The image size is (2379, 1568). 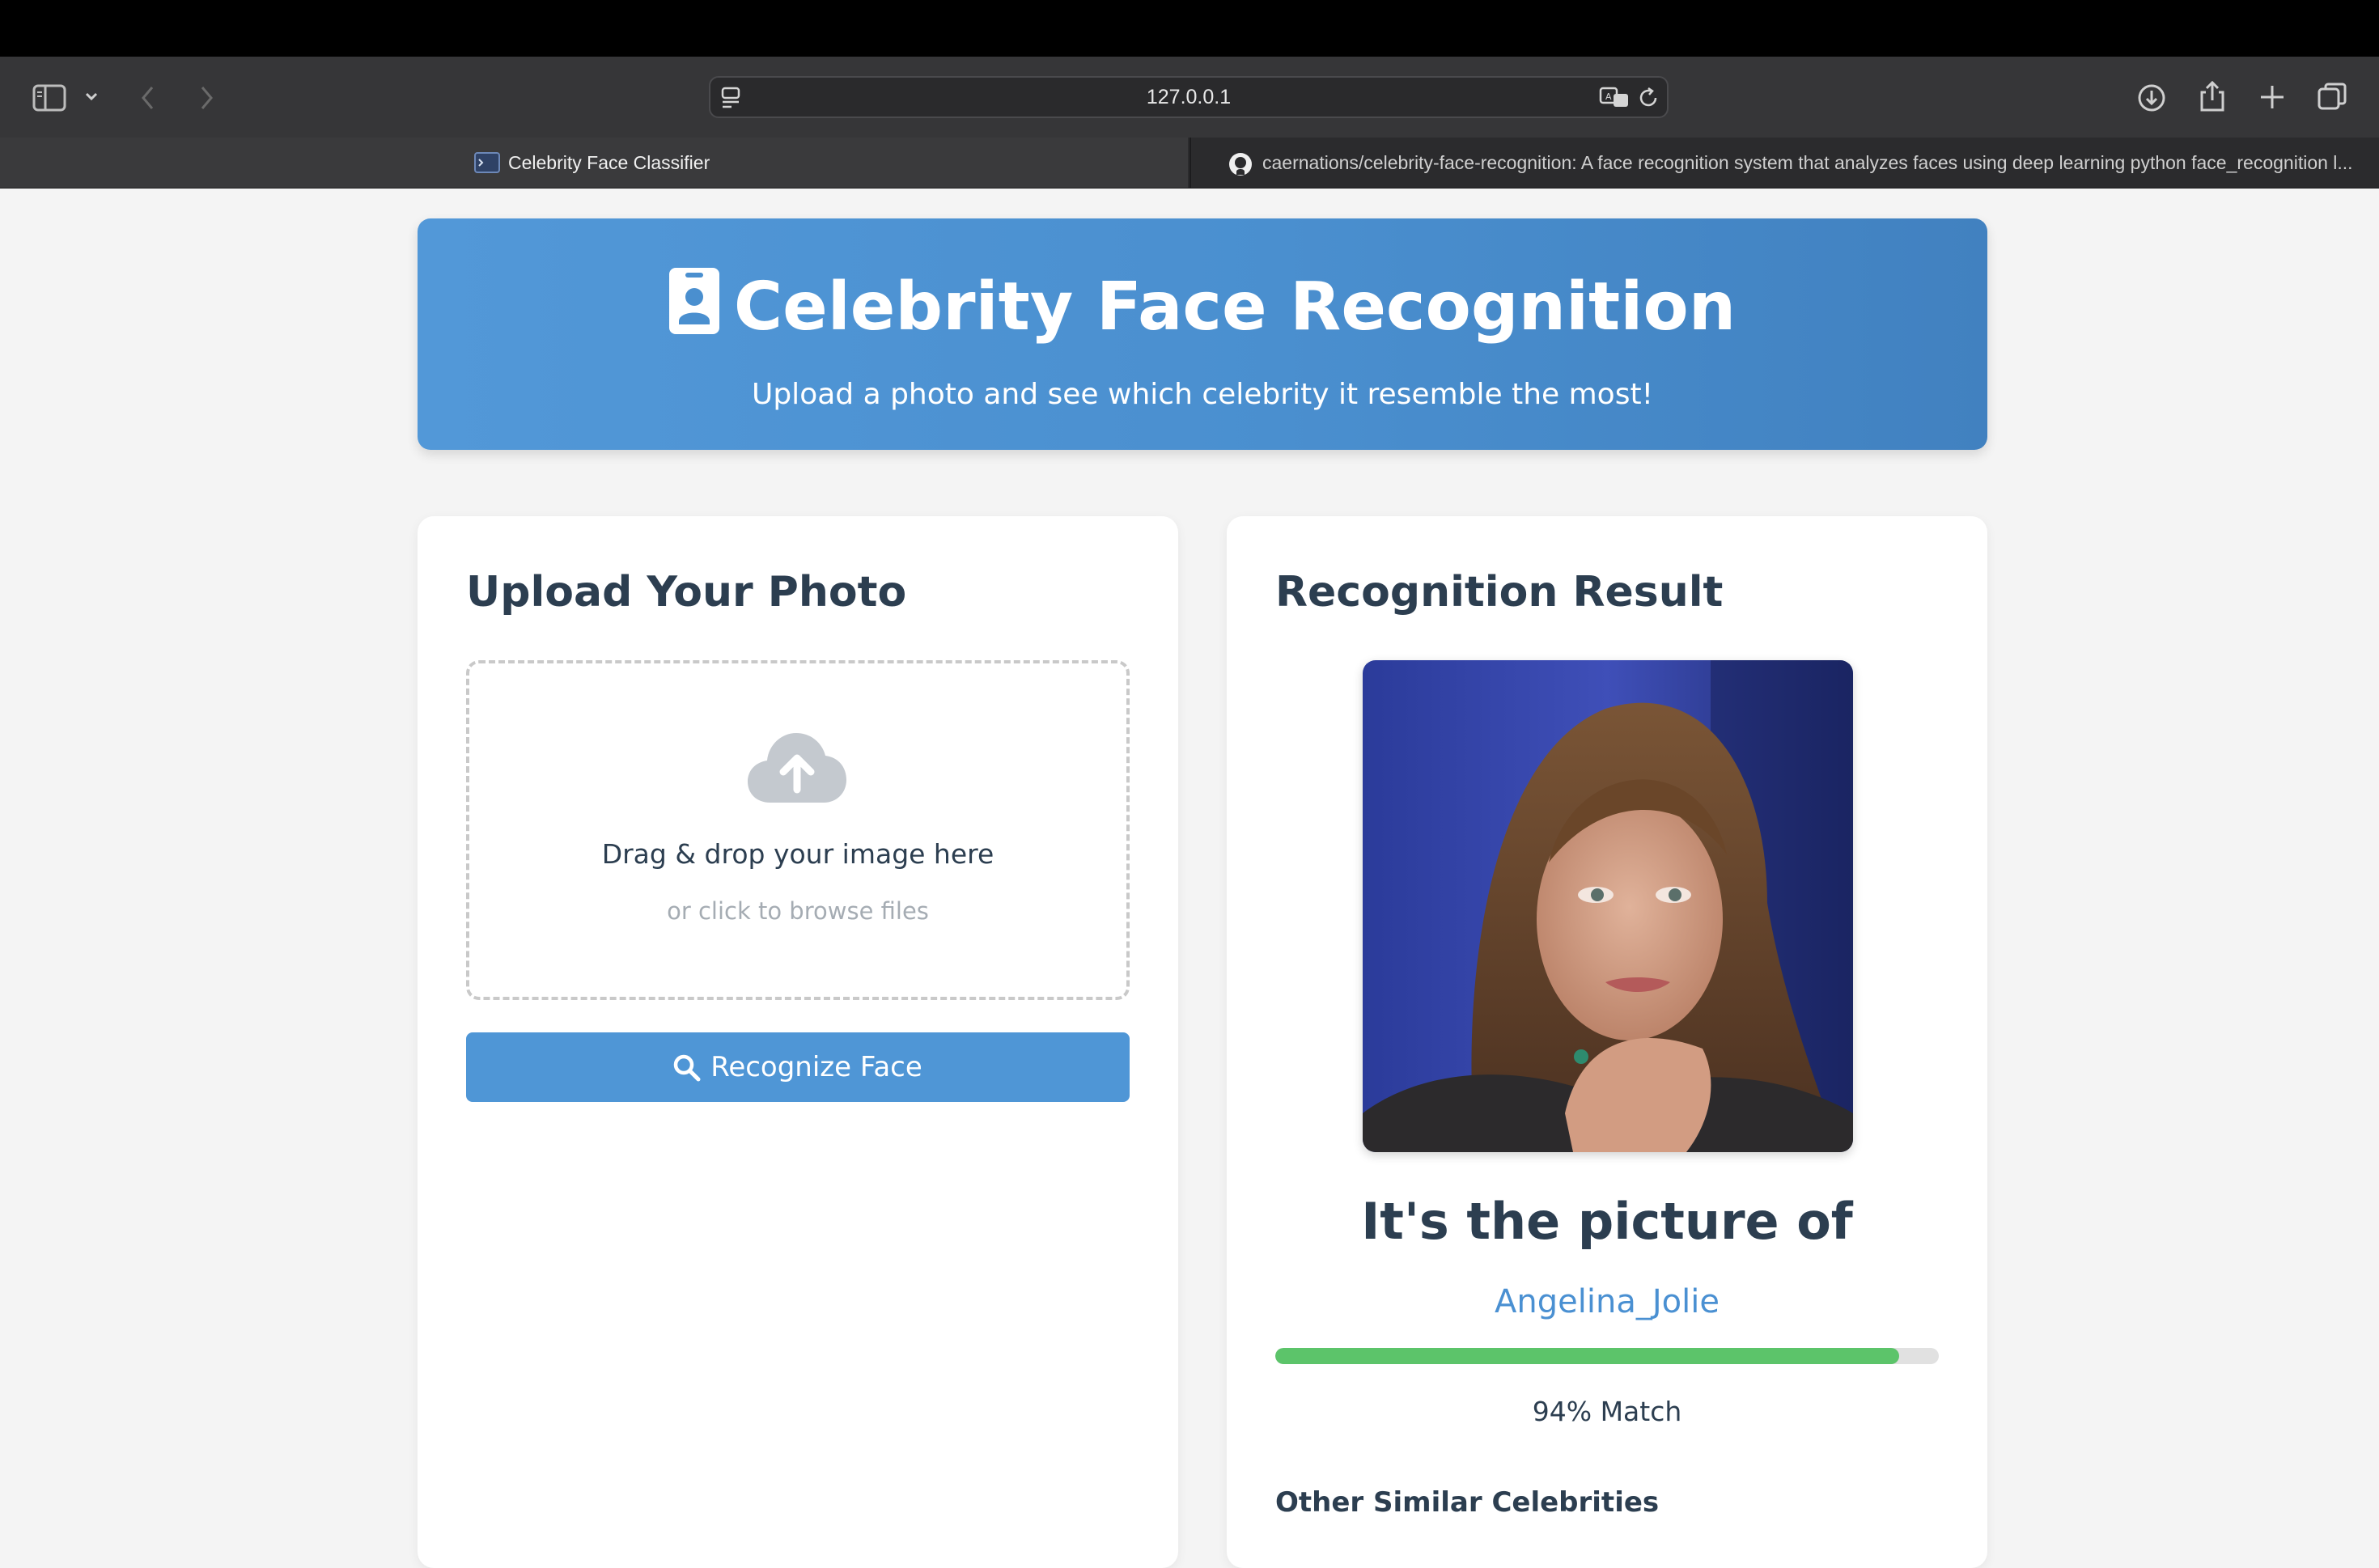 What do you see at coordinates (1467, 1503) in the screenshot?
I see `similar-celebrities-heading: Other Similar Celebrities` at bounding box center [1467, 1503].